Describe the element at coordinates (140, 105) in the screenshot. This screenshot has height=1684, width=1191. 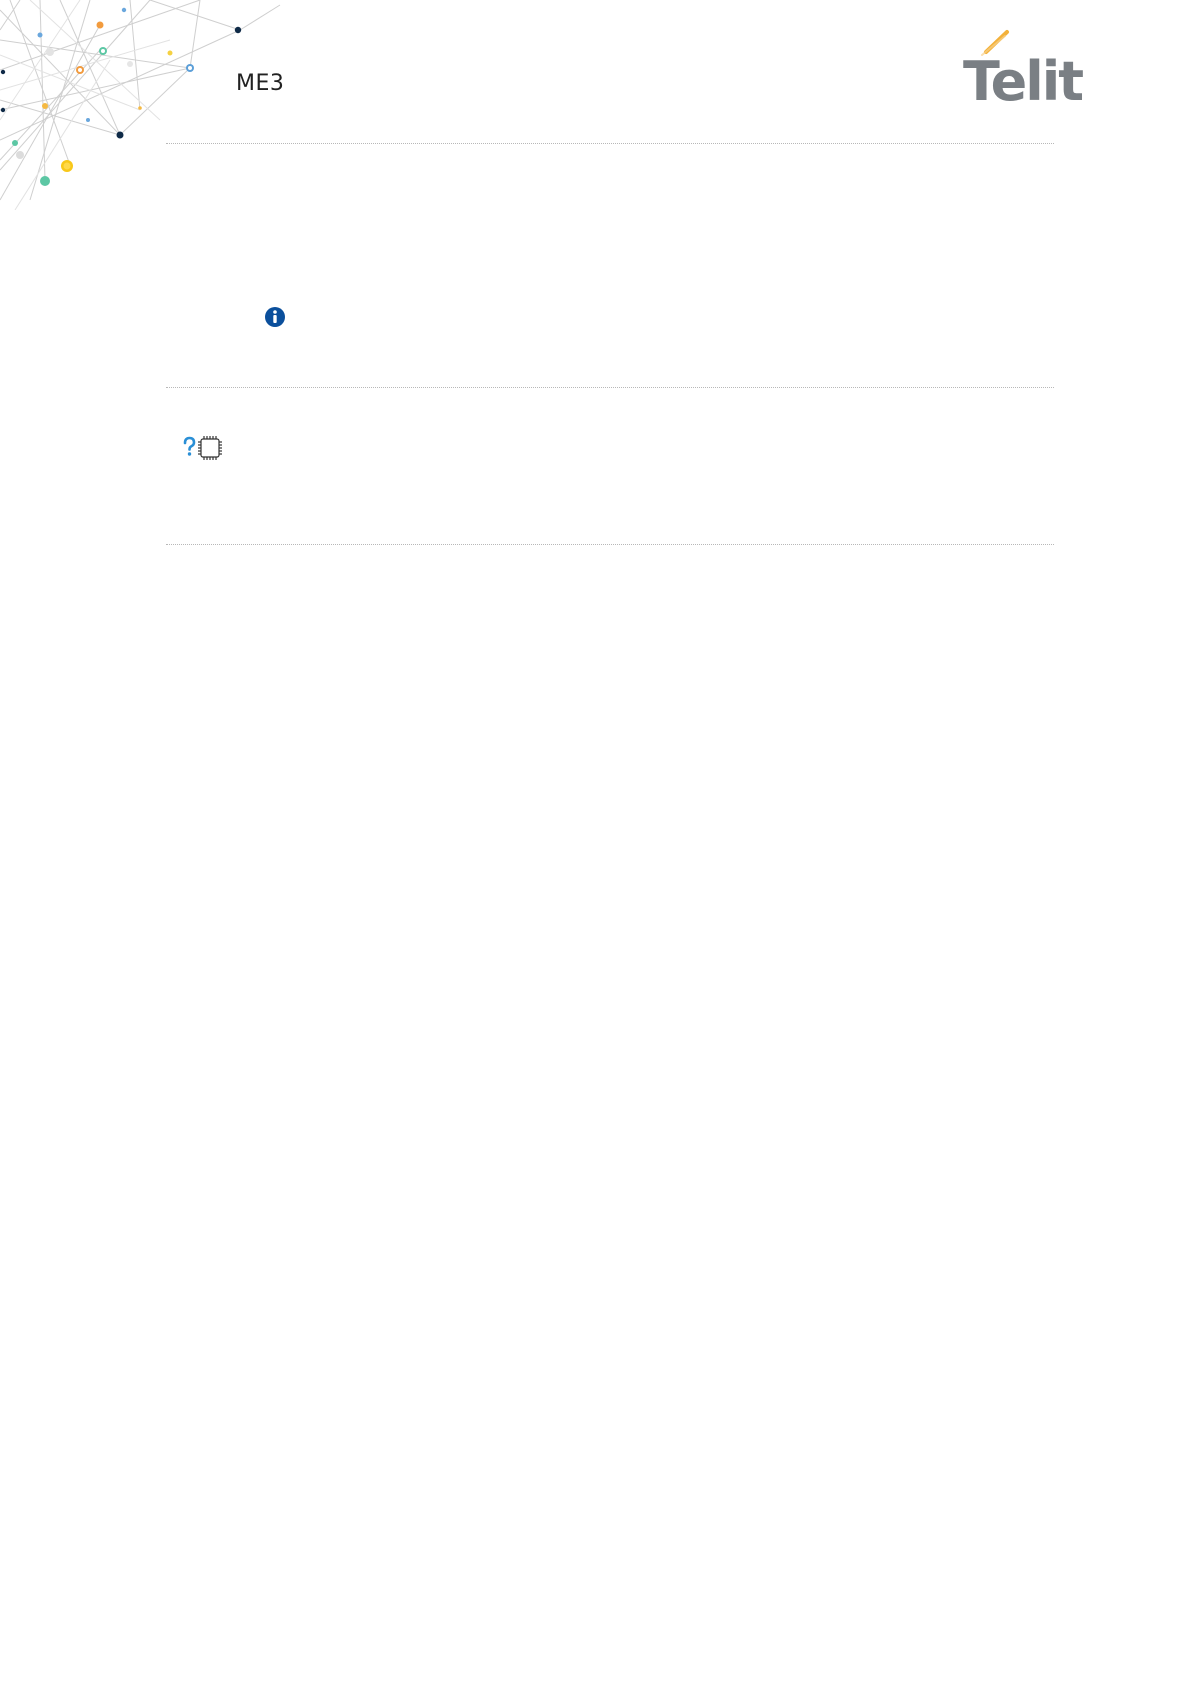
I see `network-decoration-graphic` at that location.